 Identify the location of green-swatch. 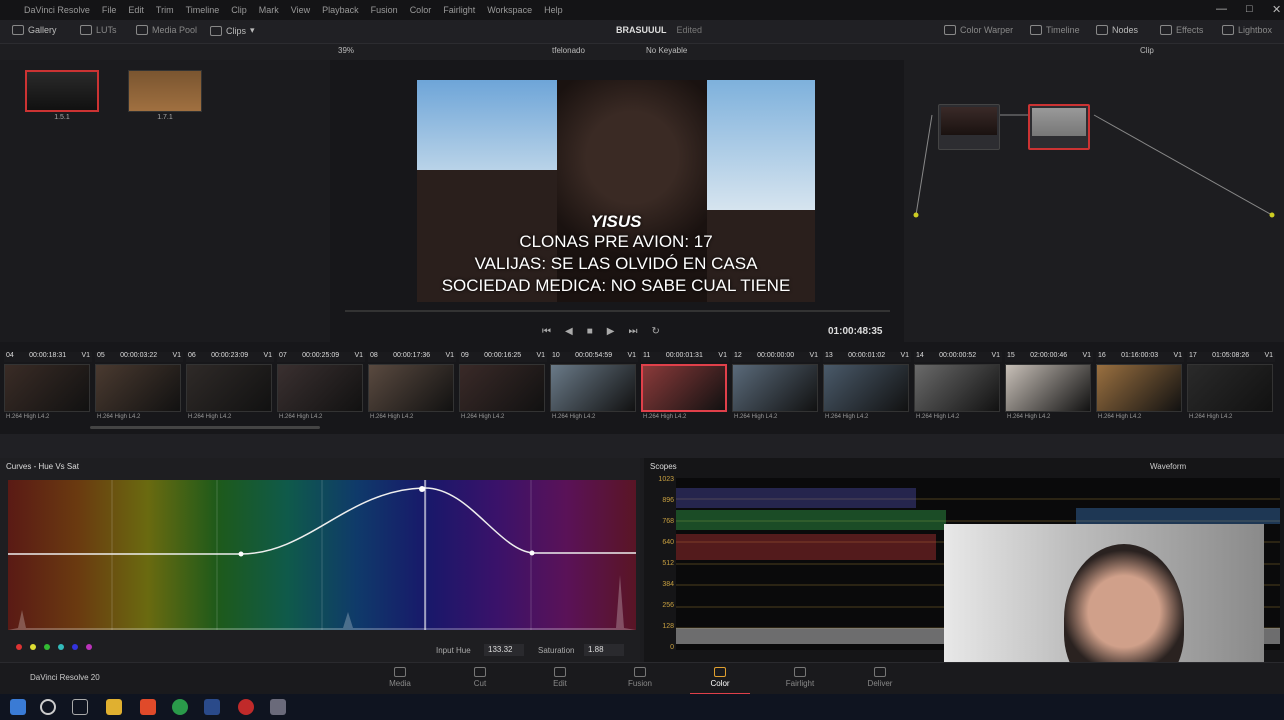
(47, 647).